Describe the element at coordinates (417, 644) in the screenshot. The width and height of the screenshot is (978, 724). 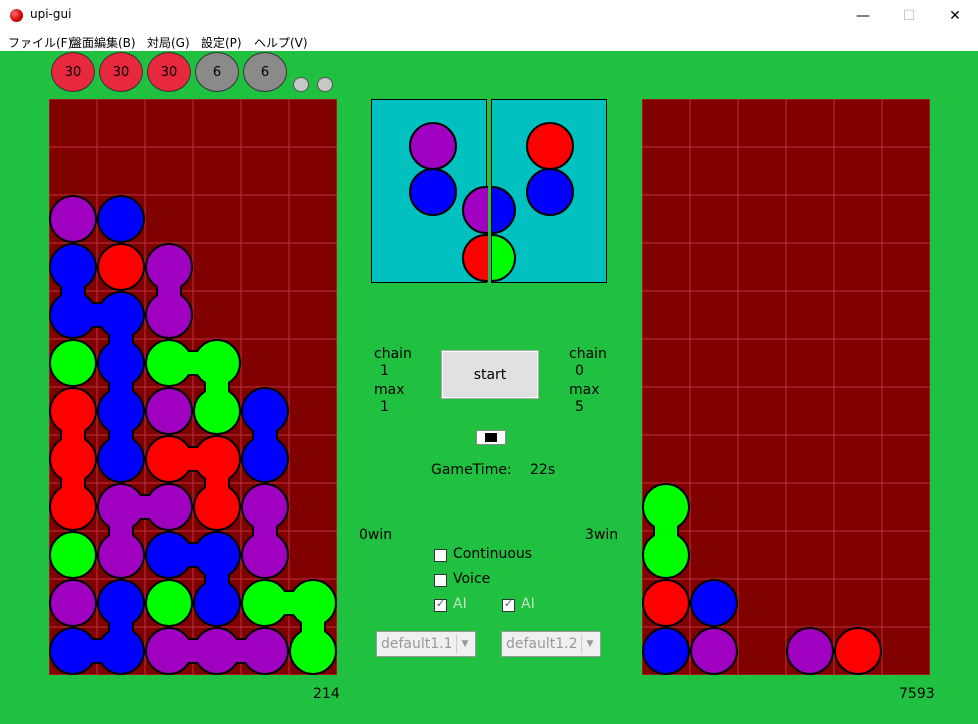
I see `ai1-select-value: default1.1` at that location.